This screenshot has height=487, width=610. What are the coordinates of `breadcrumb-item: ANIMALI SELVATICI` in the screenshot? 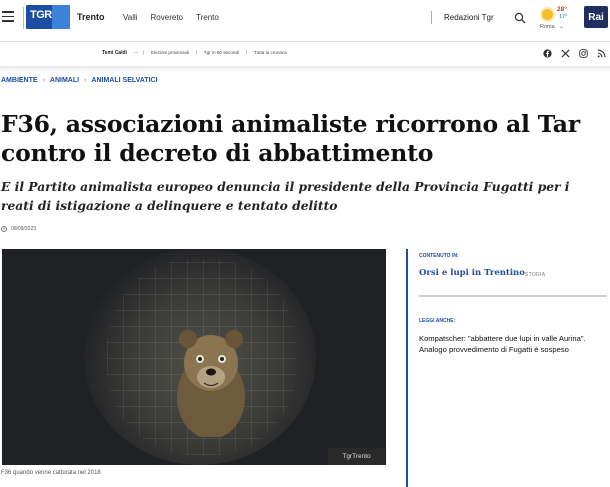 It's located at (124, 80).